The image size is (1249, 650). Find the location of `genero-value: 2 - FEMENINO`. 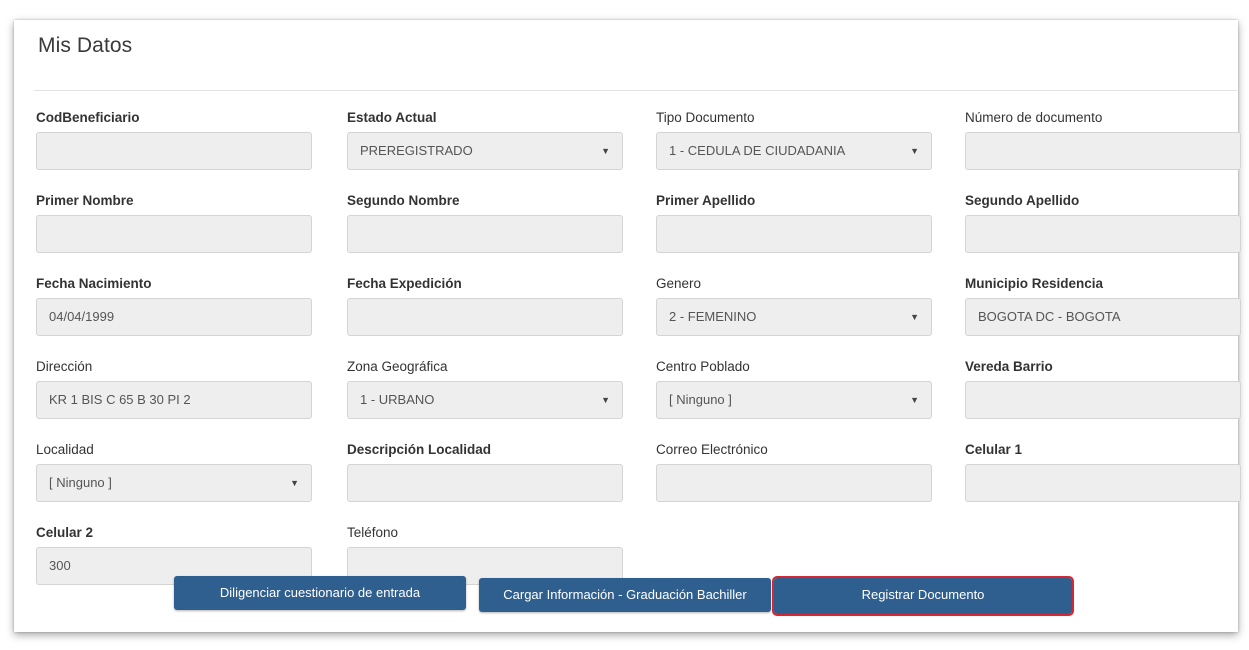

genero-value: 2 - FEMENINO is located at coordinates (713, 316).